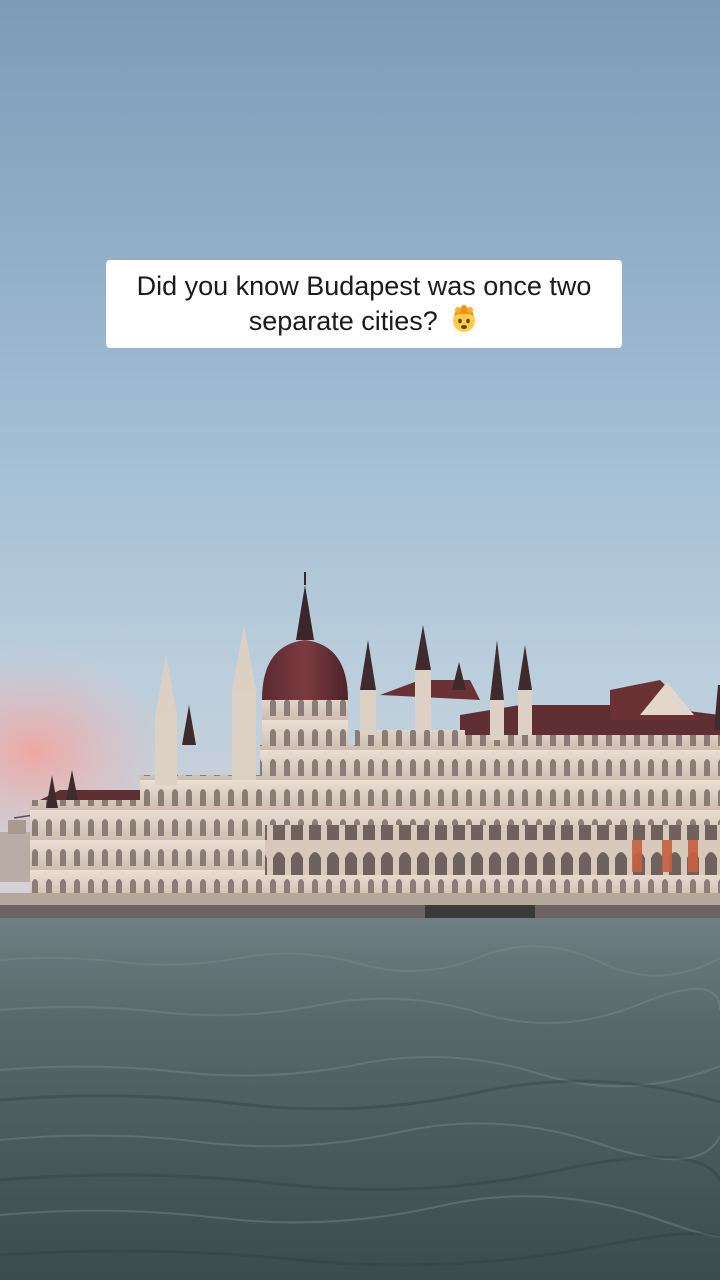  What do you see at coordinates (360, 899) in the screenshot?
I see `embankment` at bounding box center [360, 899].